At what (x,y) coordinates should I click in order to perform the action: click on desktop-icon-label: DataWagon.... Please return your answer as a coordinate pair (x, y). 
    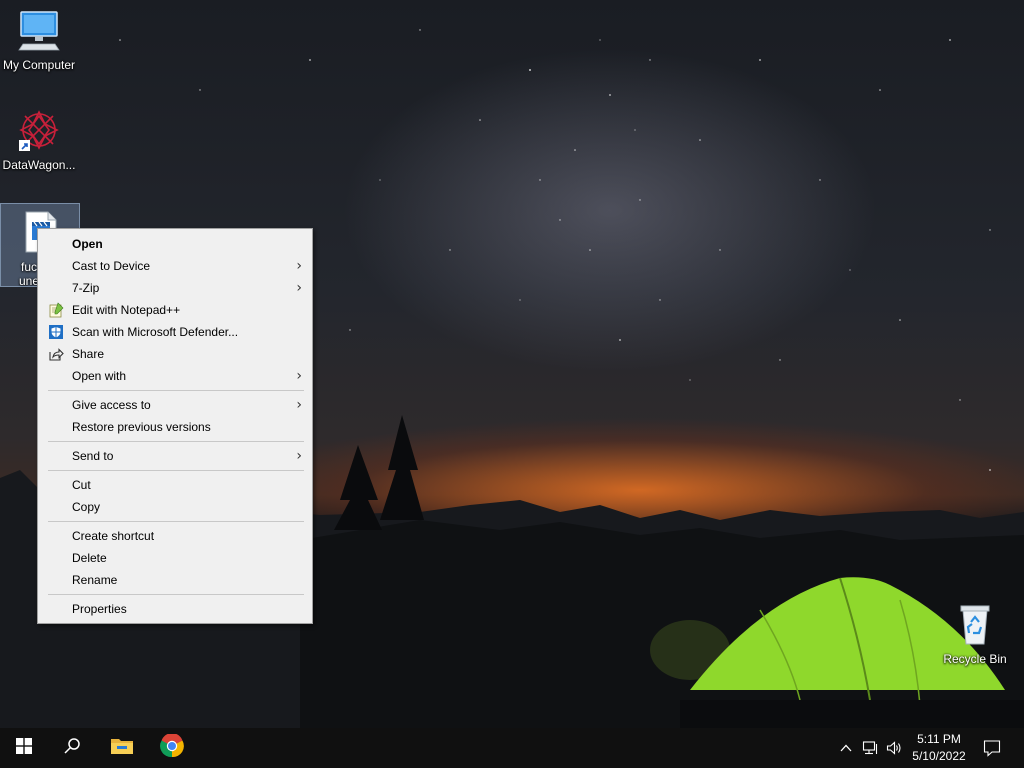
    Looking at the image, I should click on (39, 165).